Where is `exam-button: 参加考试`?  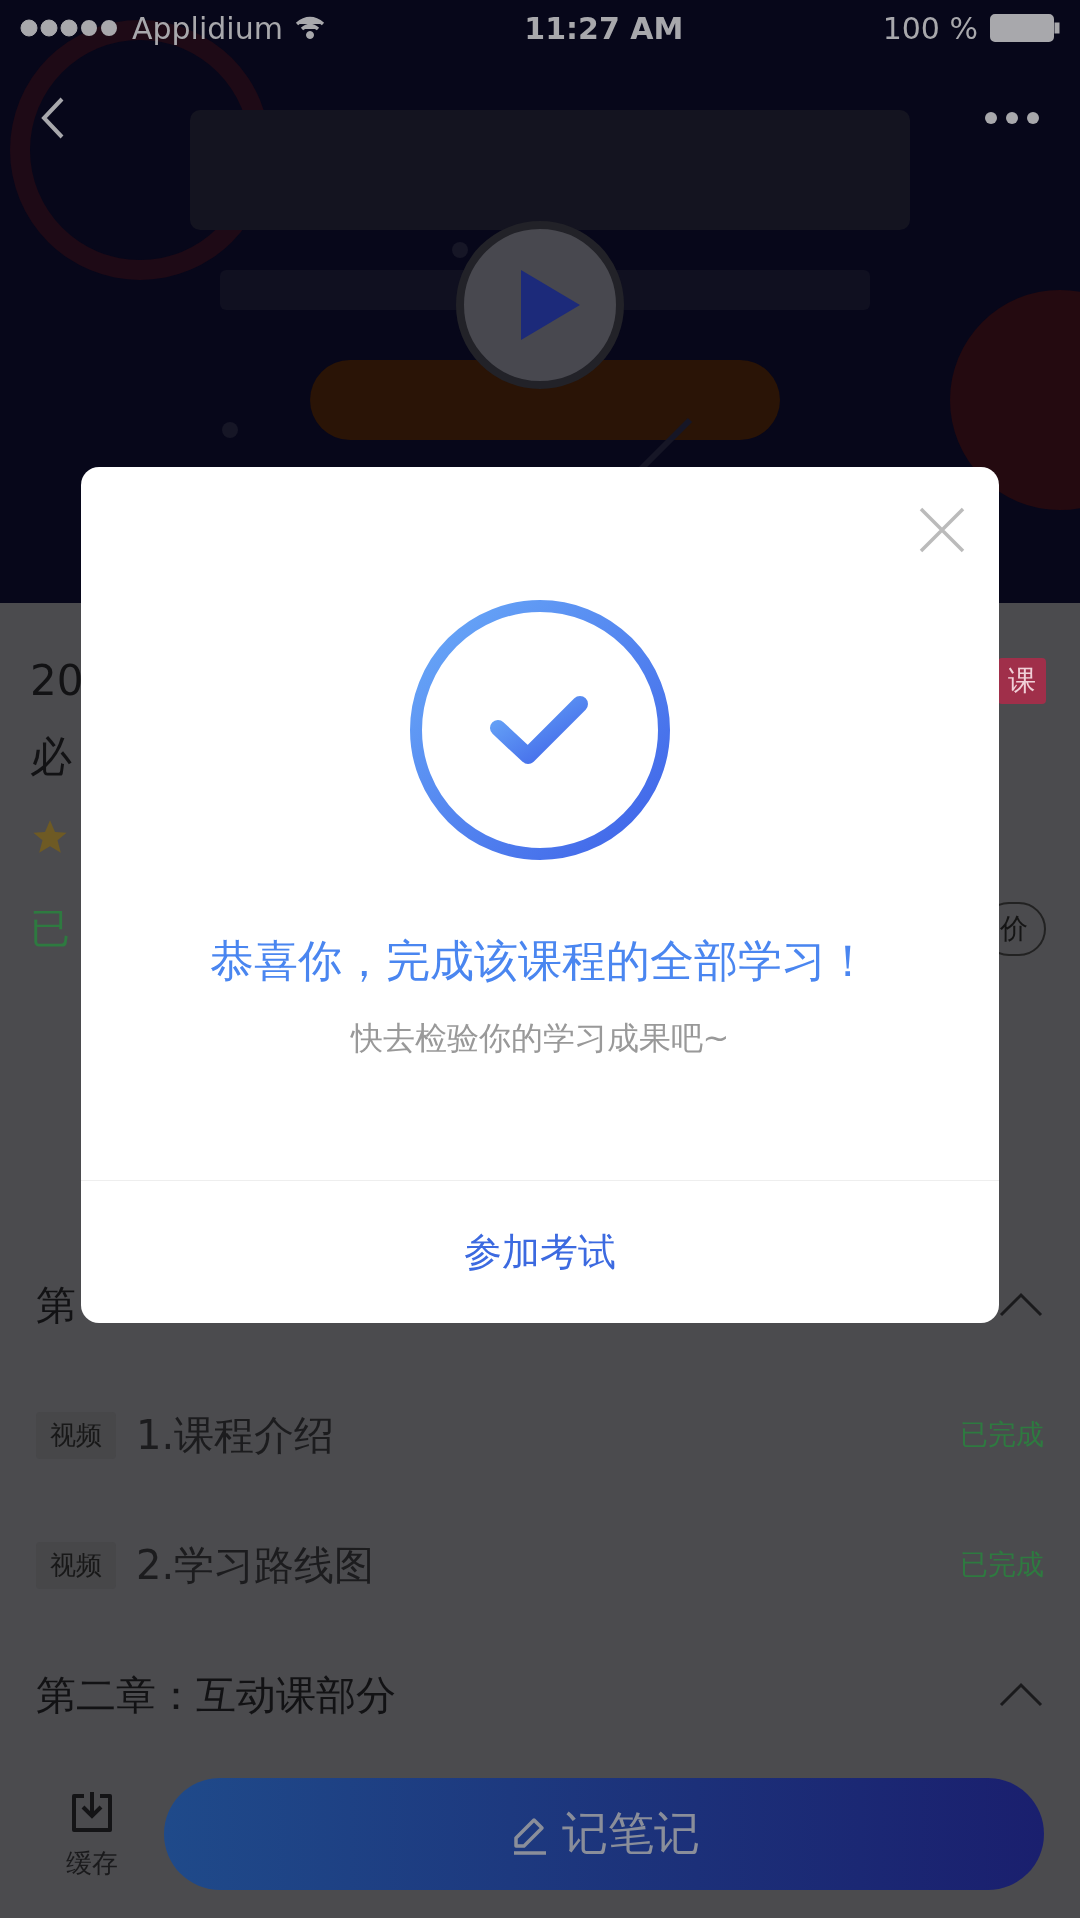
exam-button: 参加考试 is located at coordinates (540, 1251).